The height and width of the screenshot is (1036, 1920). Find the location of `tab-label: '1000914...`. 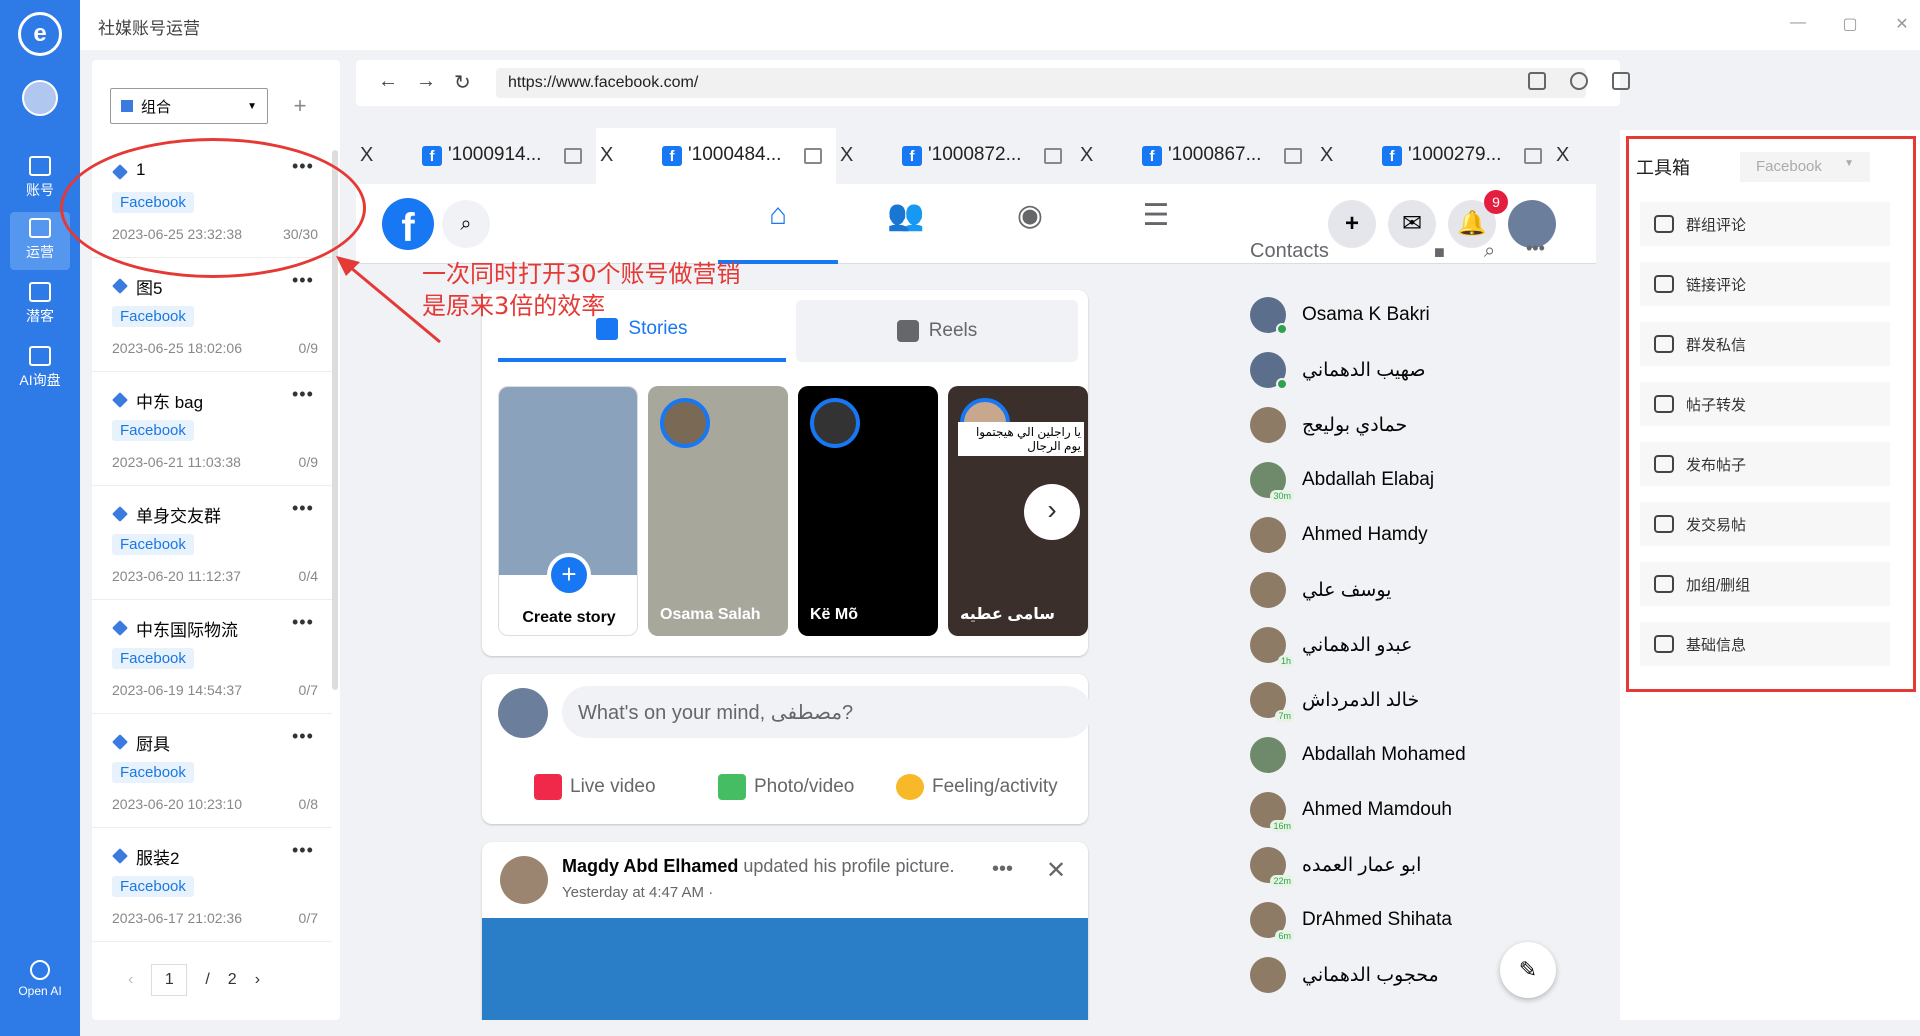

tab-label: '1000914... is located at coordinates (495, 154).